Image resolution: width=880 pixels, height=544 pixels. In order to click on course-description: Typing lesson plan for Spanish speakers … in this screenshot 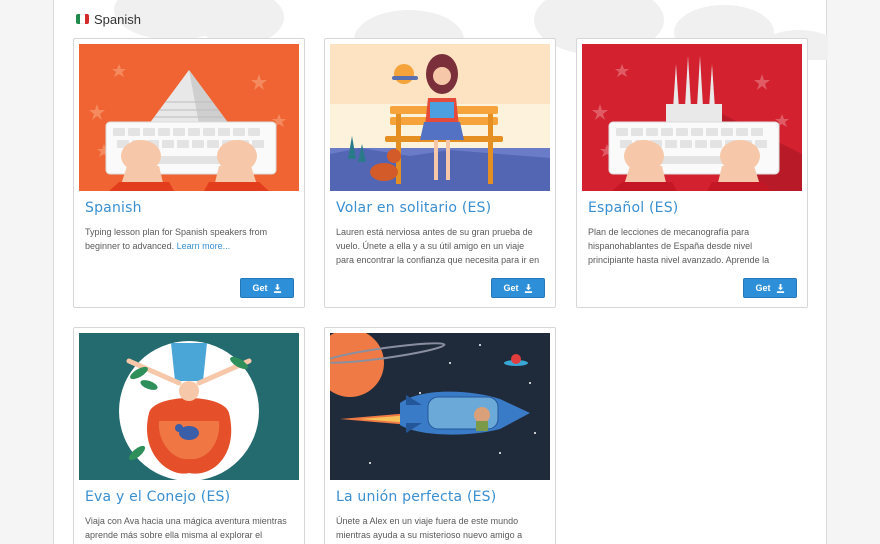, I will do `click(176, 239)`.